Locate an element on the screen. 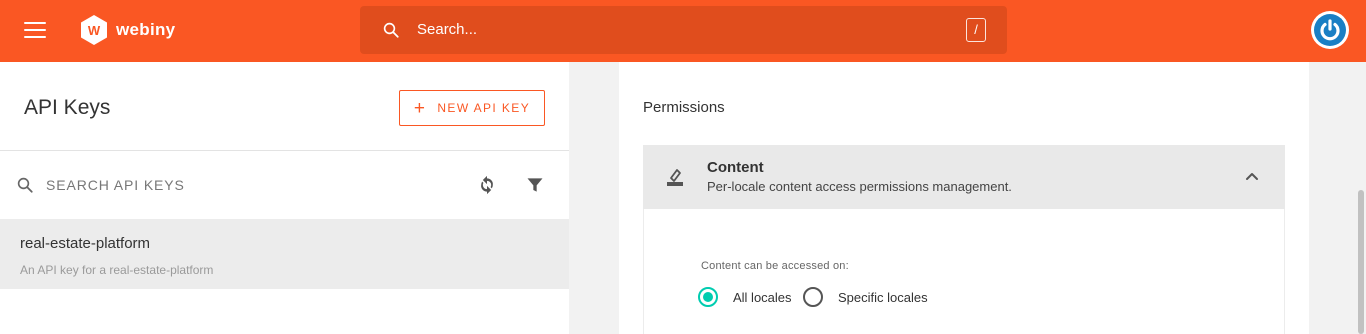 This screenshot has width=1366, height=334. scrollbar-thumb is located at coordinates (1361, 262).